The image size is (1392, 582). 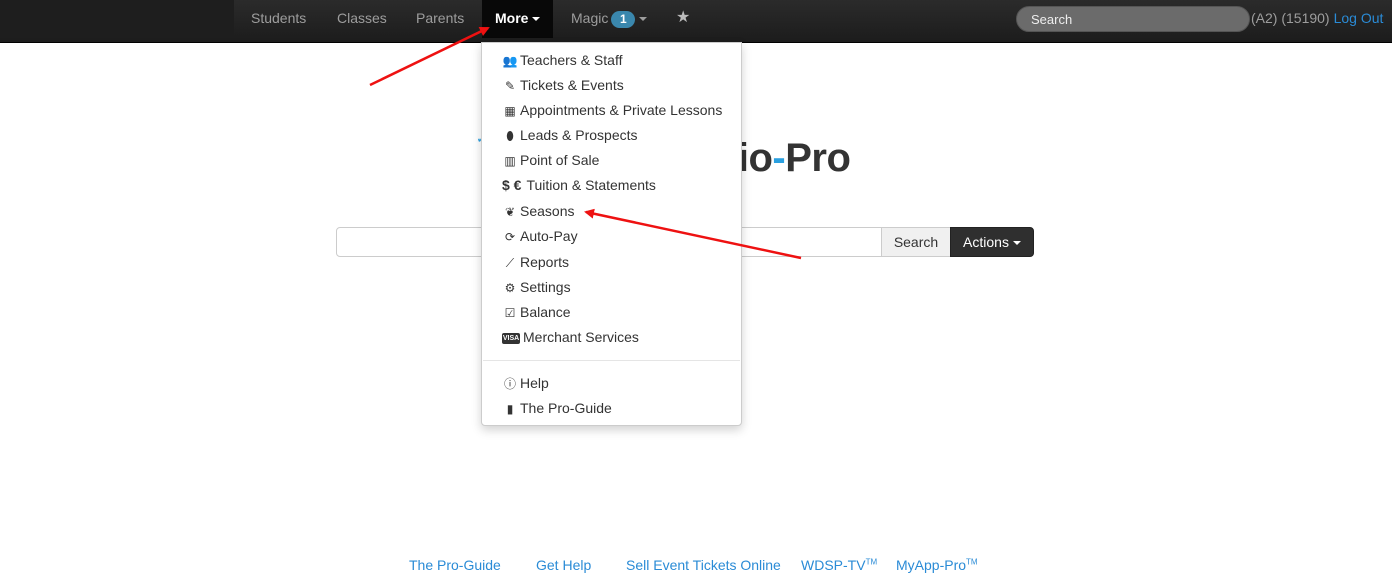 I want to click on footer-link-myapp-pro: MyApp-ProTM, so click(x=937, y=565).